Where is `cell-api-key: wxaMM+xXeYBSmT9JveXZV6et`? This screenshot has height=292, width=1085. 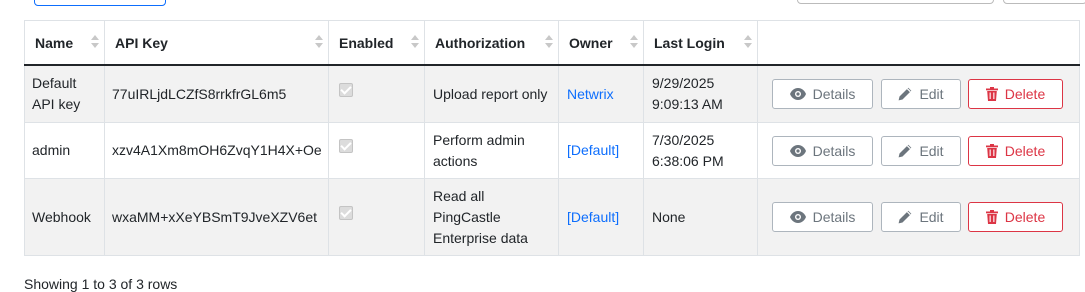 cell-api-key: wxaMM+xXeYBSmT9JveXZV6et is located at coordinates (216, 217).